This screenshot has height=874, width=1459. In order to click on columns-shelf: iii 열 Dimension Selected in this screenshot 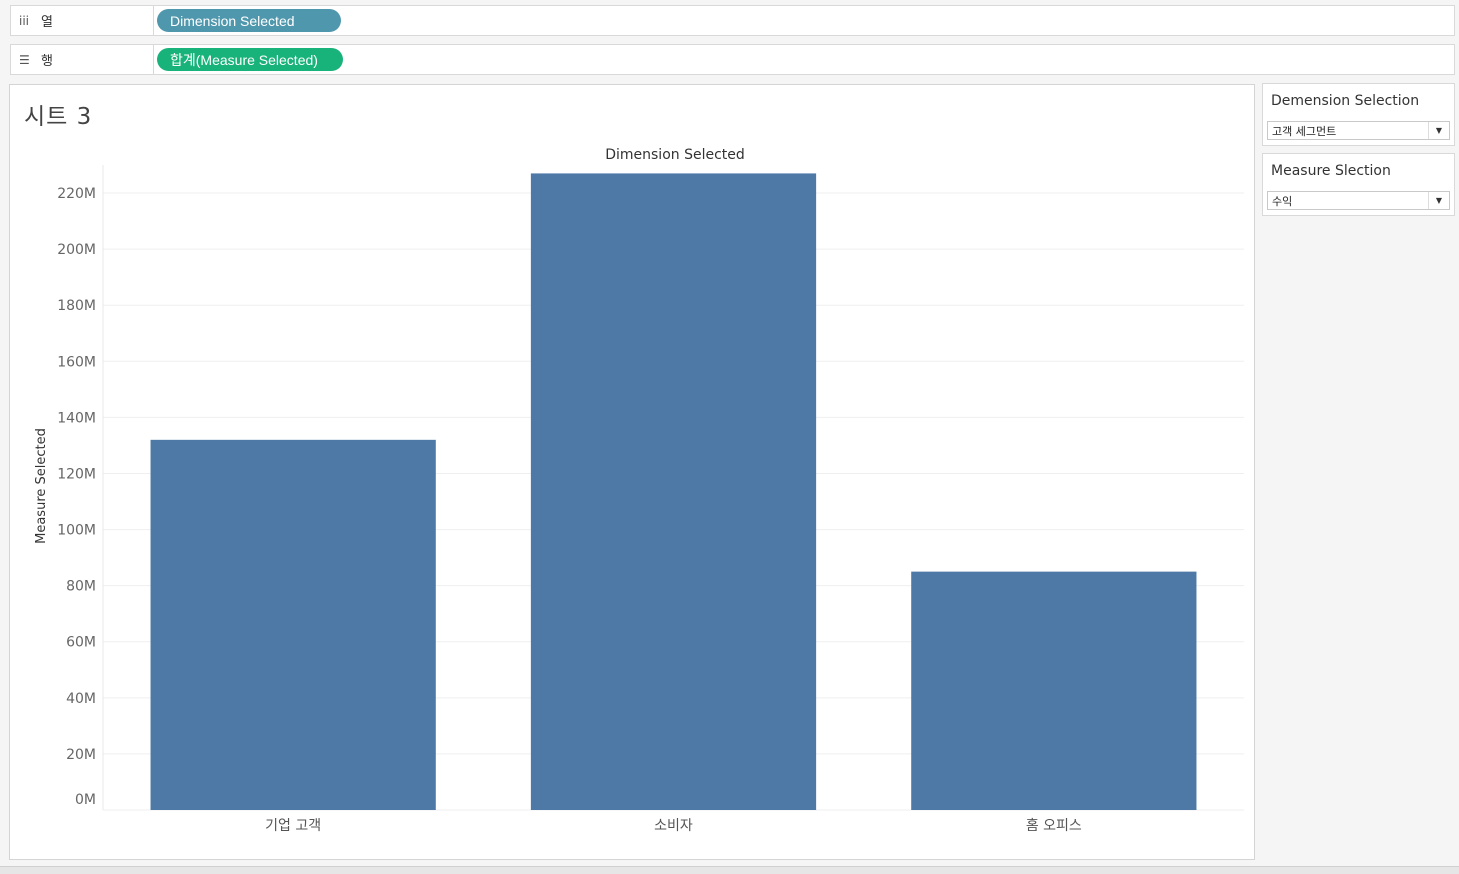, I will do `click(732, 20)`.